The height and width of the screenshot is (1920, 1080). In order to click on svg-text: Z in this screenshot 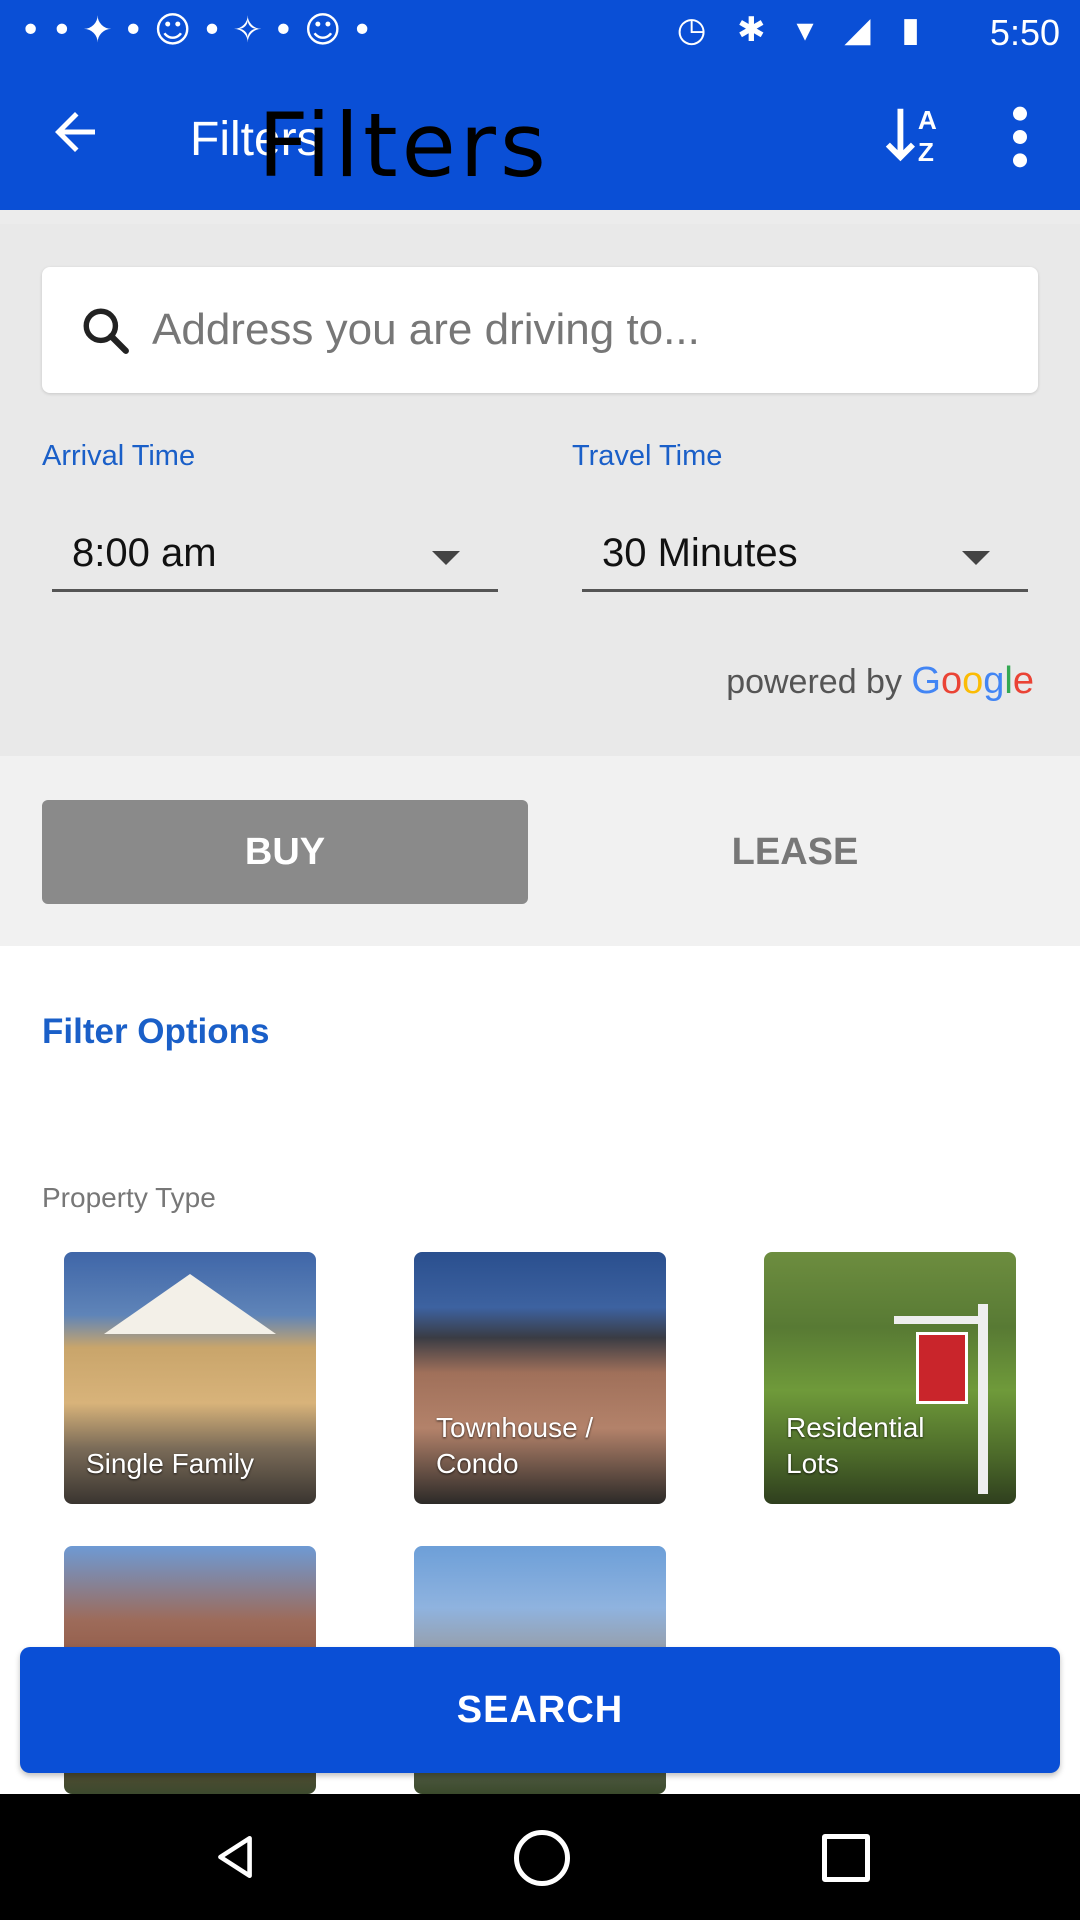, I will do `click(926, 152)`.